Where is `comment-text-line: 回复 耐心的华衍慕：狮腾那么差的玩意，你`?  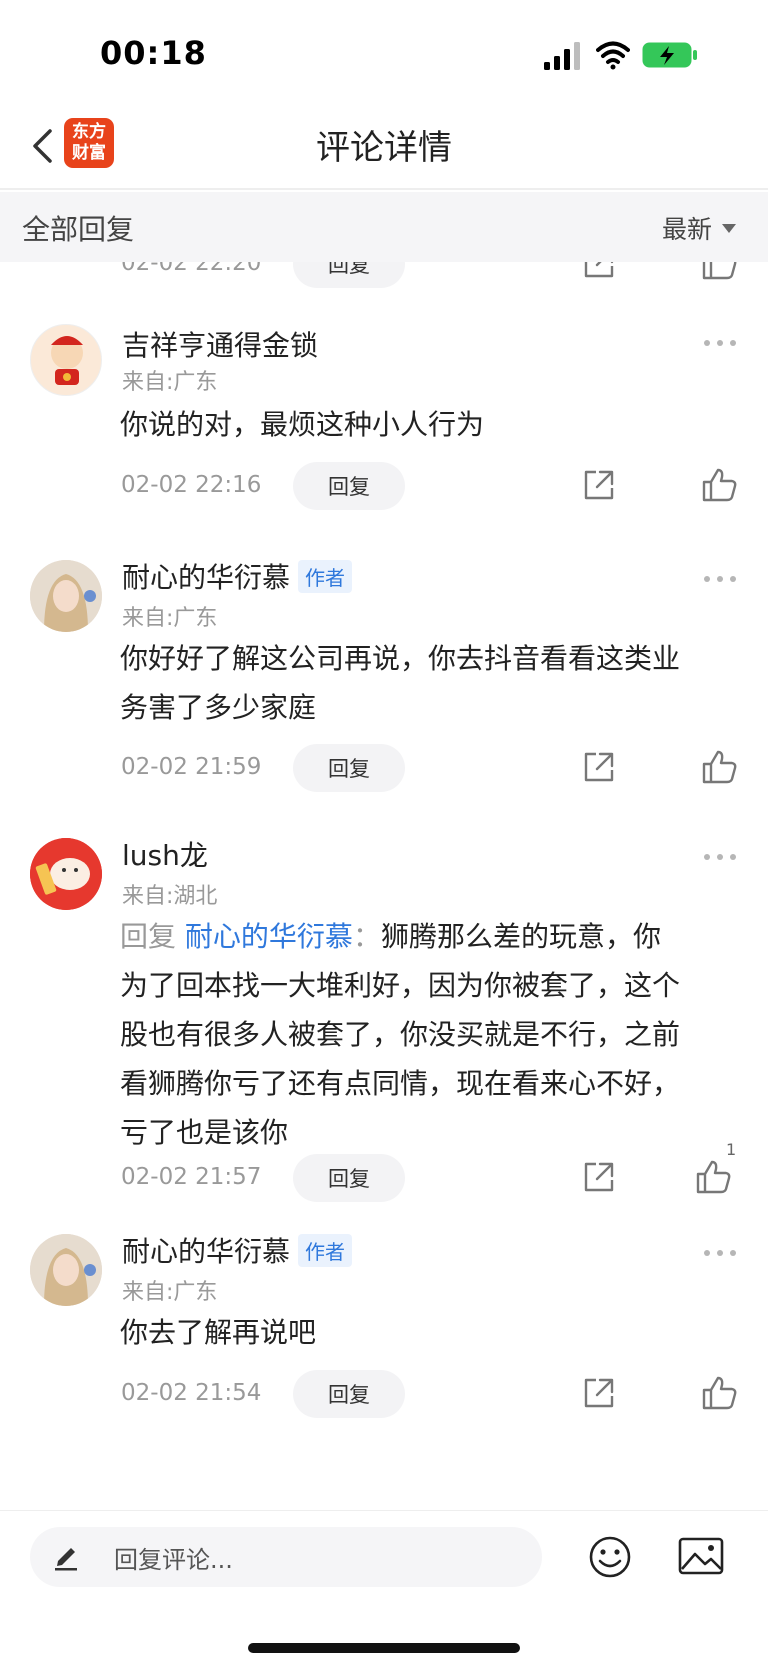 comment-text-line: 回复 耐心的华衍慕：狮腾那么差的玩意，你 is located at coordinates (428, 936).